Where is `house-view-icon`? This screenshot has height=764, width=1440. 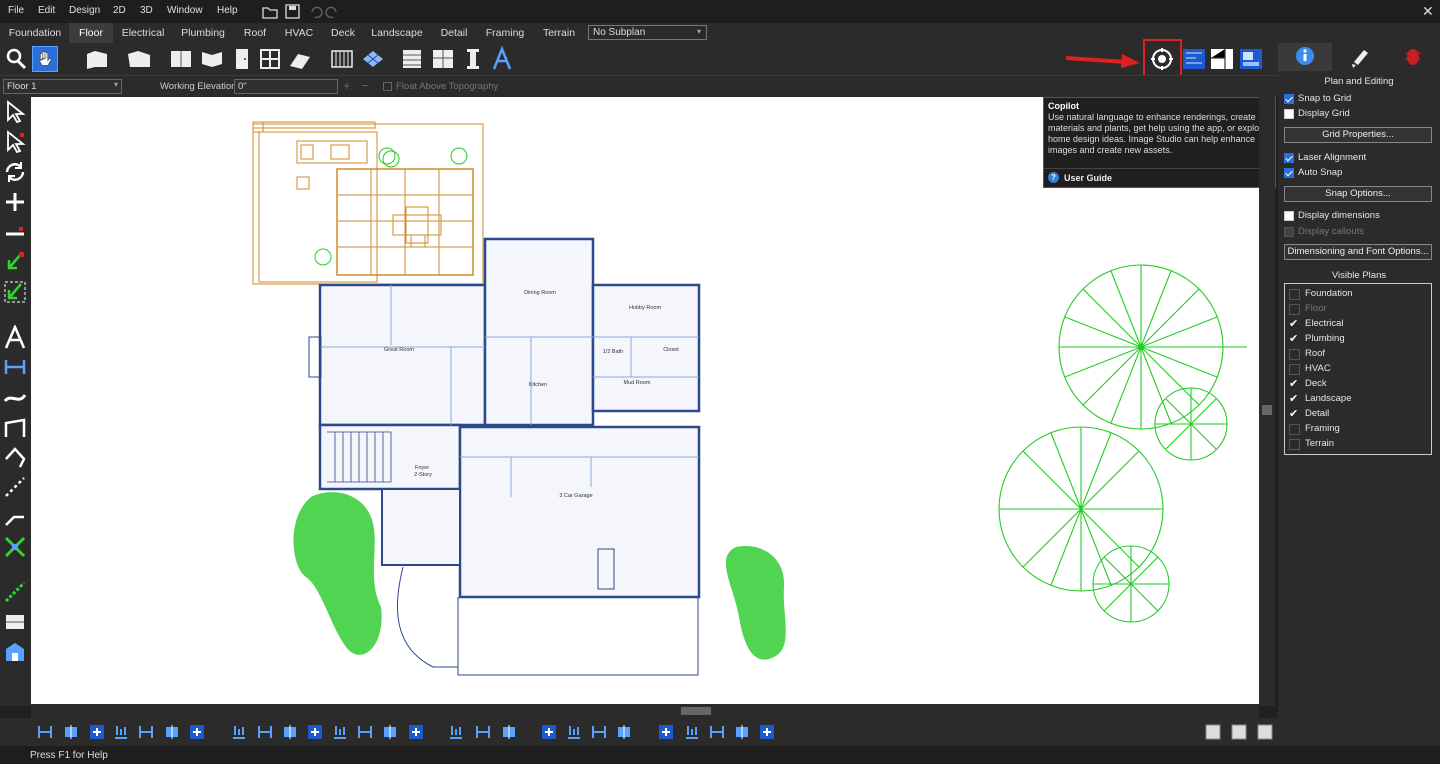
house-view-icon is located at coordinates (15, 652).